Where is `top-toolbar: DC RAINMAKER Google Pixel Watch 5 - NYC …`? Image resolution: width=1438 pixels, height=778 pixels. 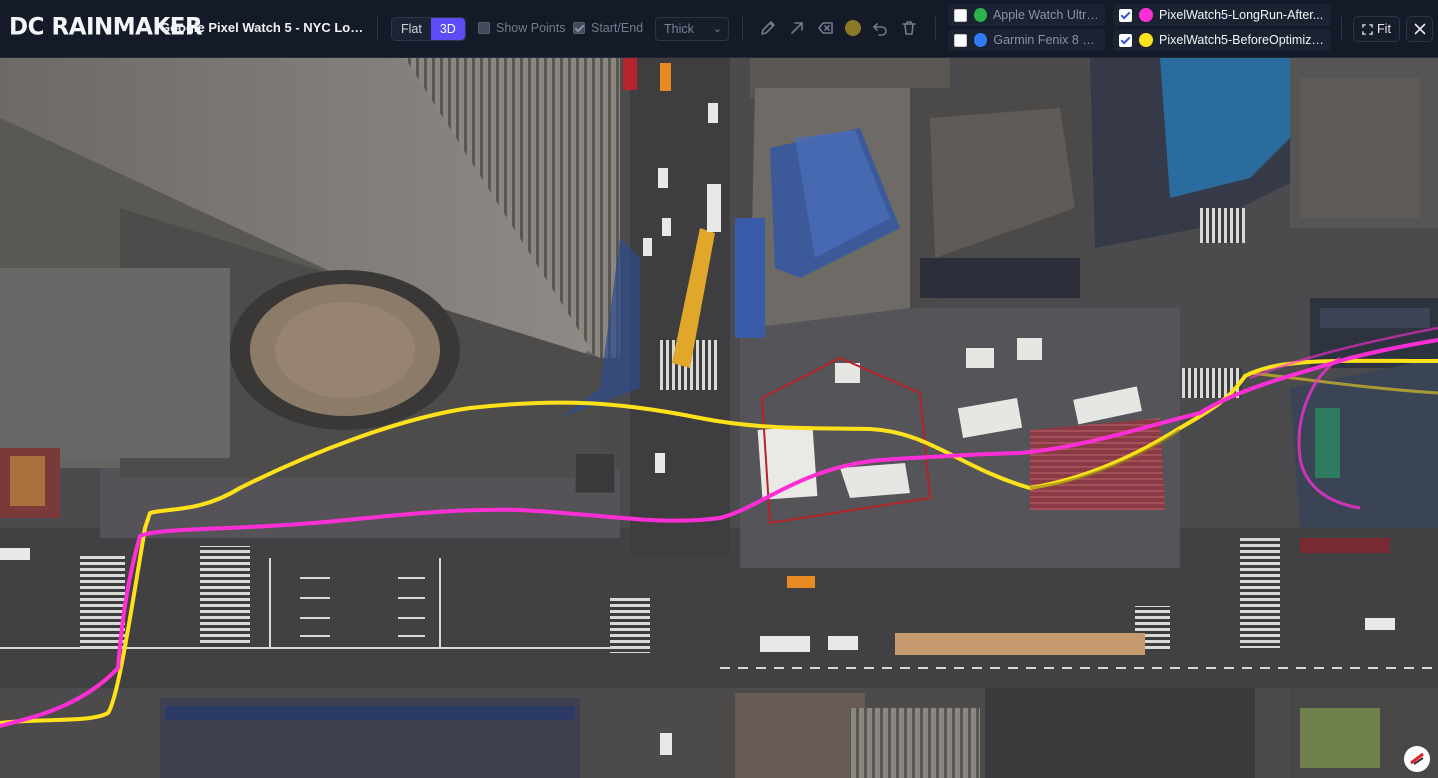 top-toolbar: DC RAINMAKER Google Pixel Watch 5 - NYC … is located at coordinates (719, 29).